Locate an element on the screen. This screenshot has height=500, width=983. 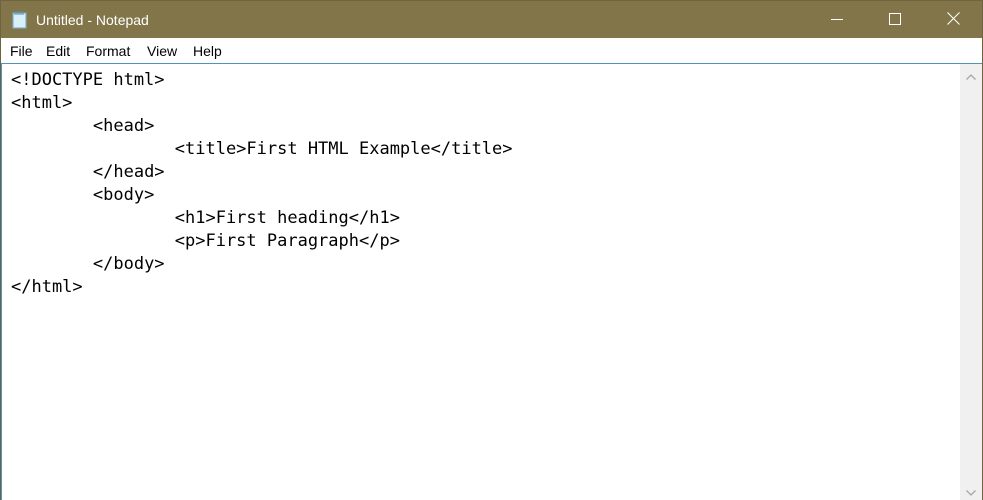
maximize-button is located at coordinates (895, 19).